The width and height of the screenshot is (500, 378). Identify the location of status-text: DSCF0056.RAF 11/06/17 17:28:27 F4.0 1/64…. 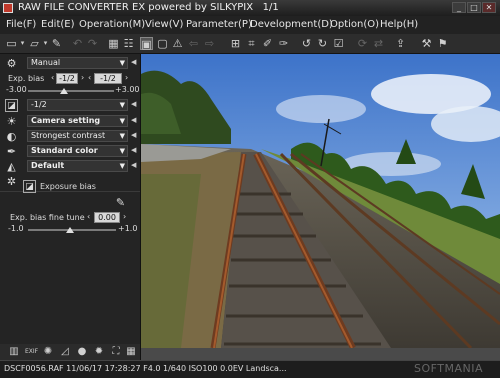
(145, 368).